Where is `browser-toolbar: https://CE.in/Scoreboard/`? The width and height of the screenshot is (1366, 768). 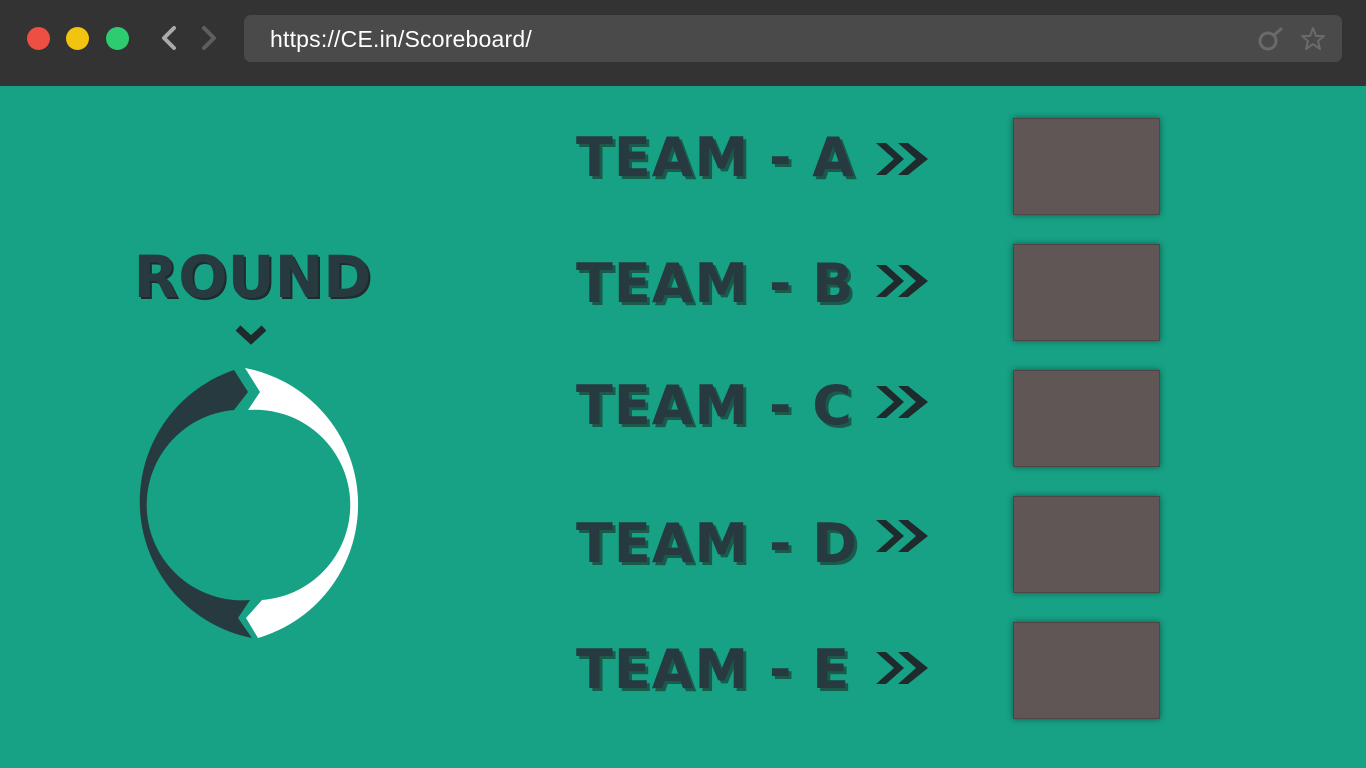
browser-toolbar: https://CE.in/Scoreboard/ is located at coordinates (683, 43).